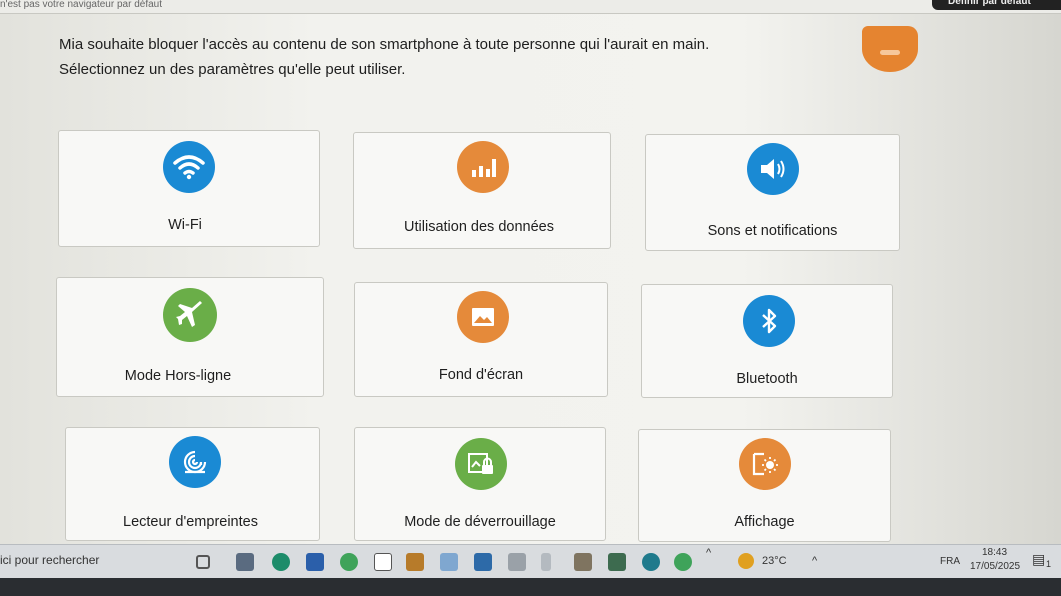 The image size is (1061, 596). Describe the element at coordinates (481, 464) in the screenshot. I see `lock-screen-icon` at that location.